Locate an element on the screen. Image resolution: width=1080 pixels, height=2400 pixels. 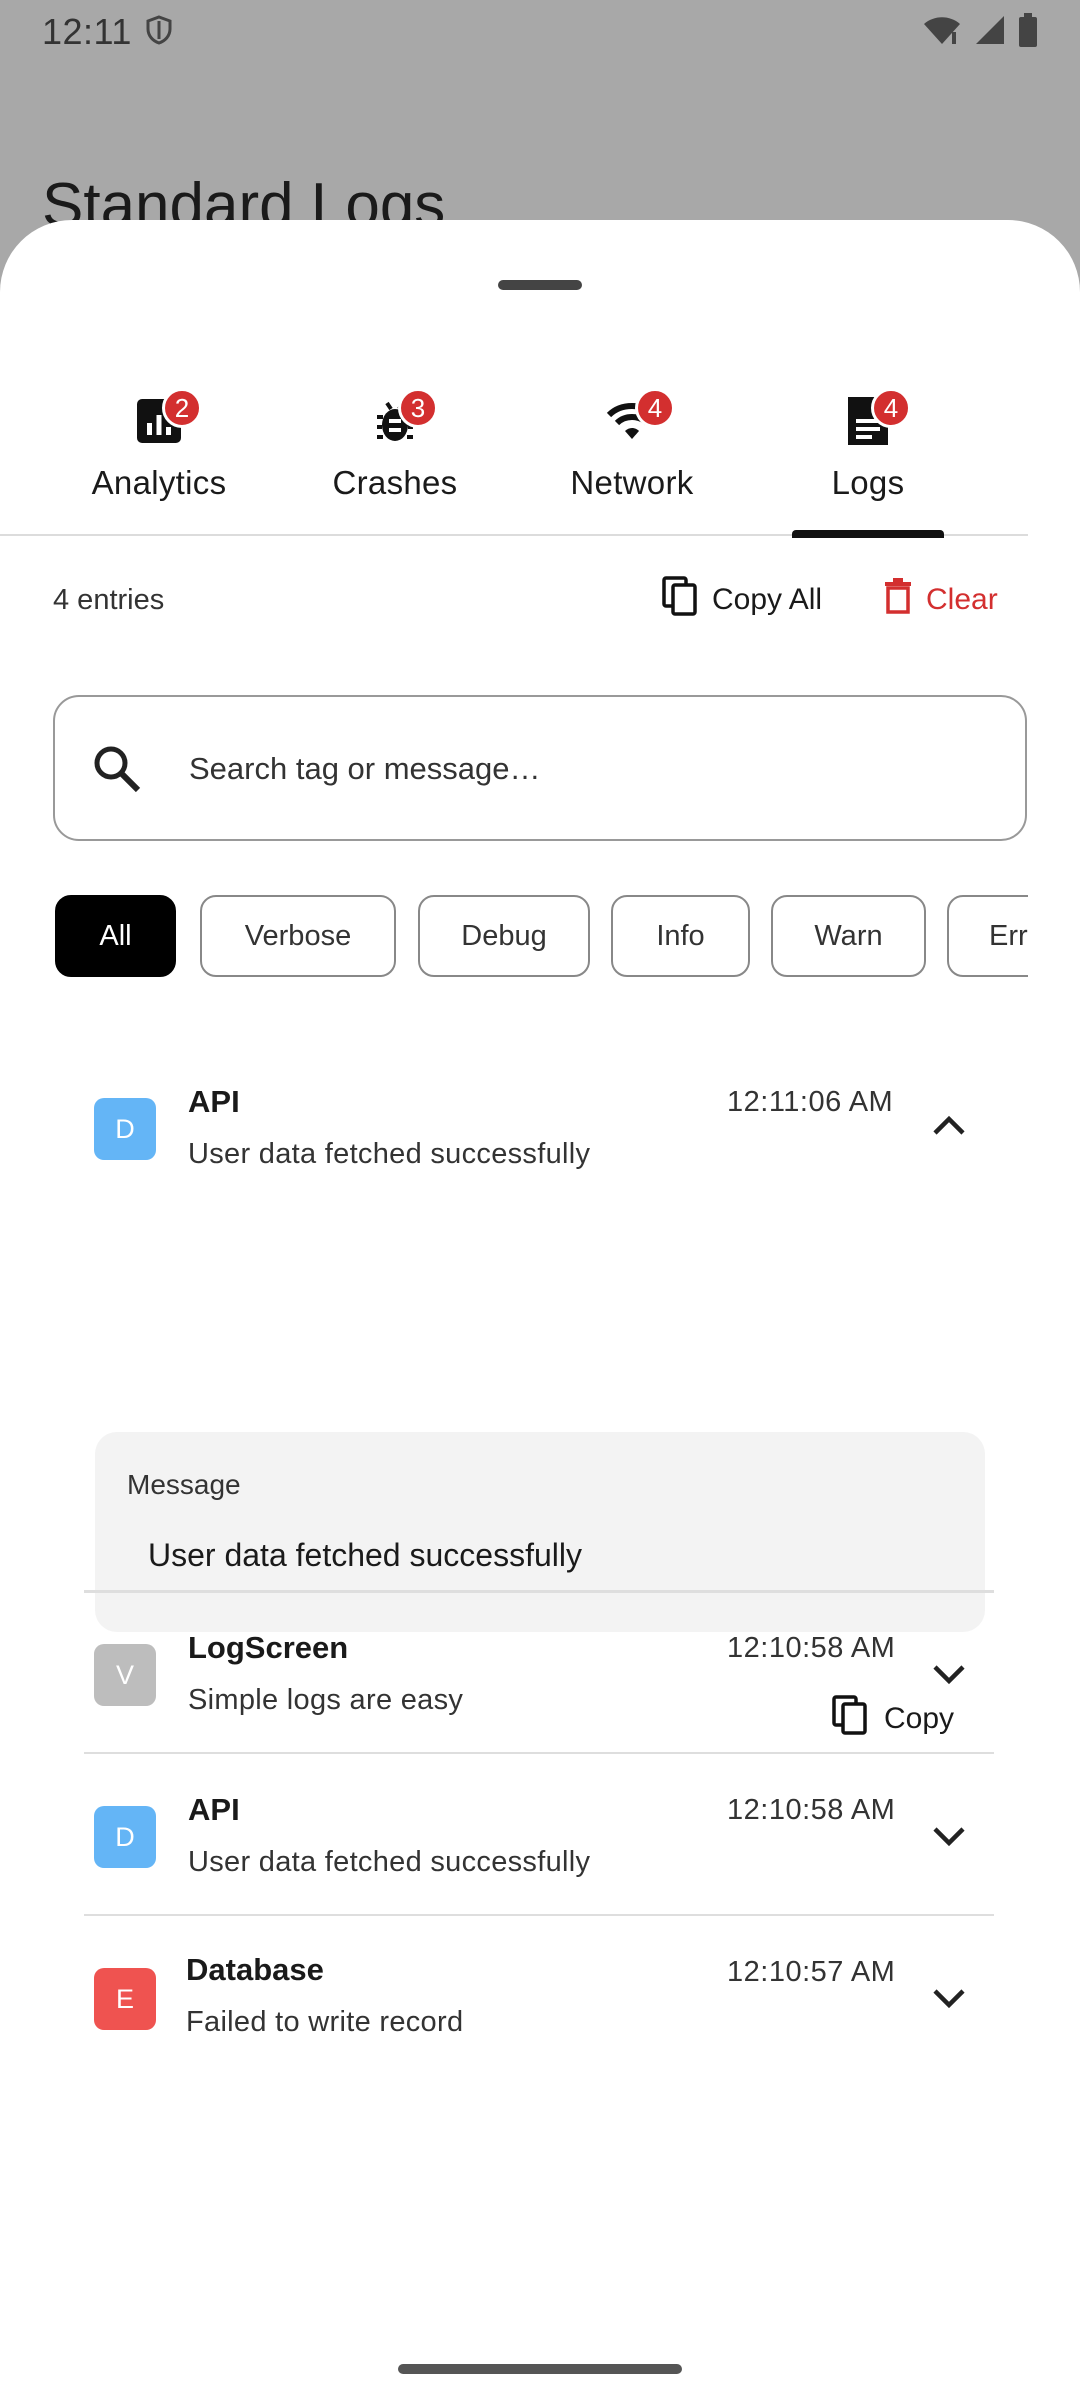
log-tag: LogScreen is located at coordinates (268, 1647).